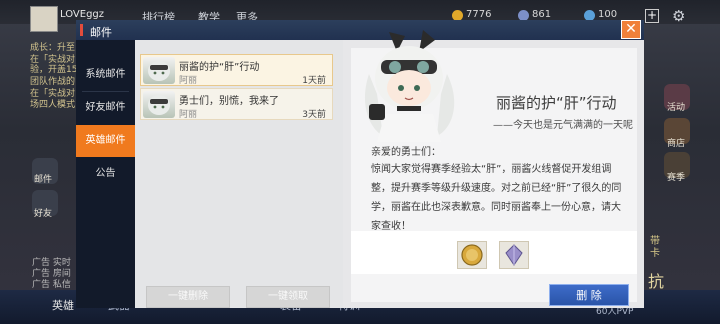  What do you see at coordinates (43, 214) in the screenshot?
I see `side-label-friends: 好友` at bounding box center [43, 214].